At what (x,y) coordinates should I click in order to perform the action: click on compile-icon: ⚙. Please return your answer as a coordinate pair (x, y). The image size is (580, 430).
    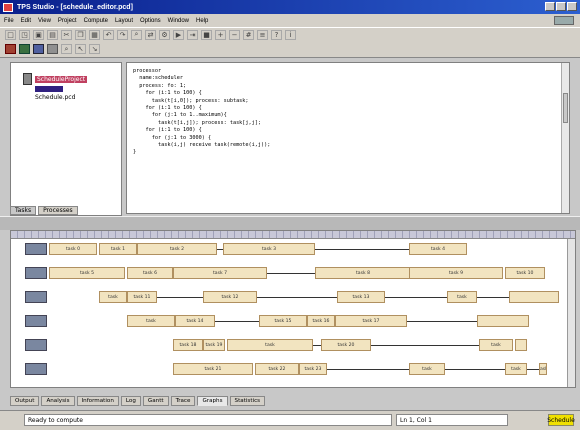
    Looking at the image, I should click on (164, 34).